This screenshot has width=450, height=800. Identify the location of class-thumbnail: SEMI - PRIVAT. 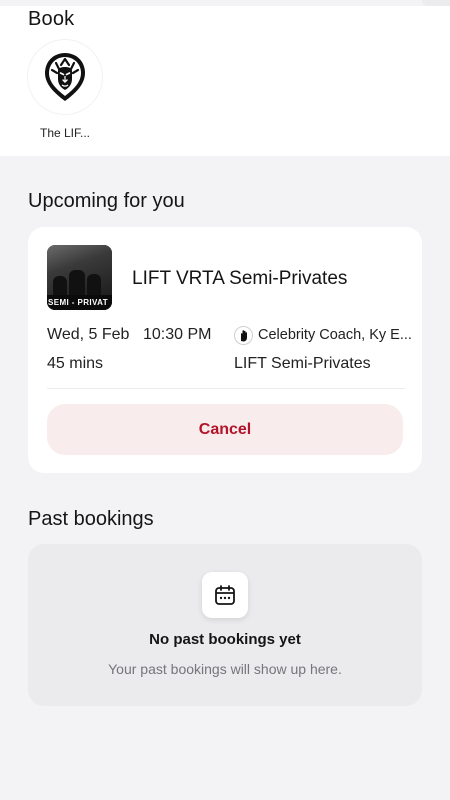
(79, 277).